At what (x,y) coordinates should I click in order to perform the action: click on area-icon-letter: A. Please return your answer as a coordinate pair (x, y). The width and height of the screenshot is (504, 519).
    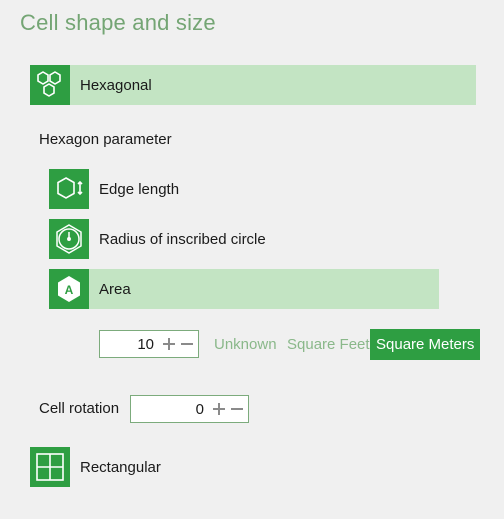
    Looking at the image, I should click on (69, 290).